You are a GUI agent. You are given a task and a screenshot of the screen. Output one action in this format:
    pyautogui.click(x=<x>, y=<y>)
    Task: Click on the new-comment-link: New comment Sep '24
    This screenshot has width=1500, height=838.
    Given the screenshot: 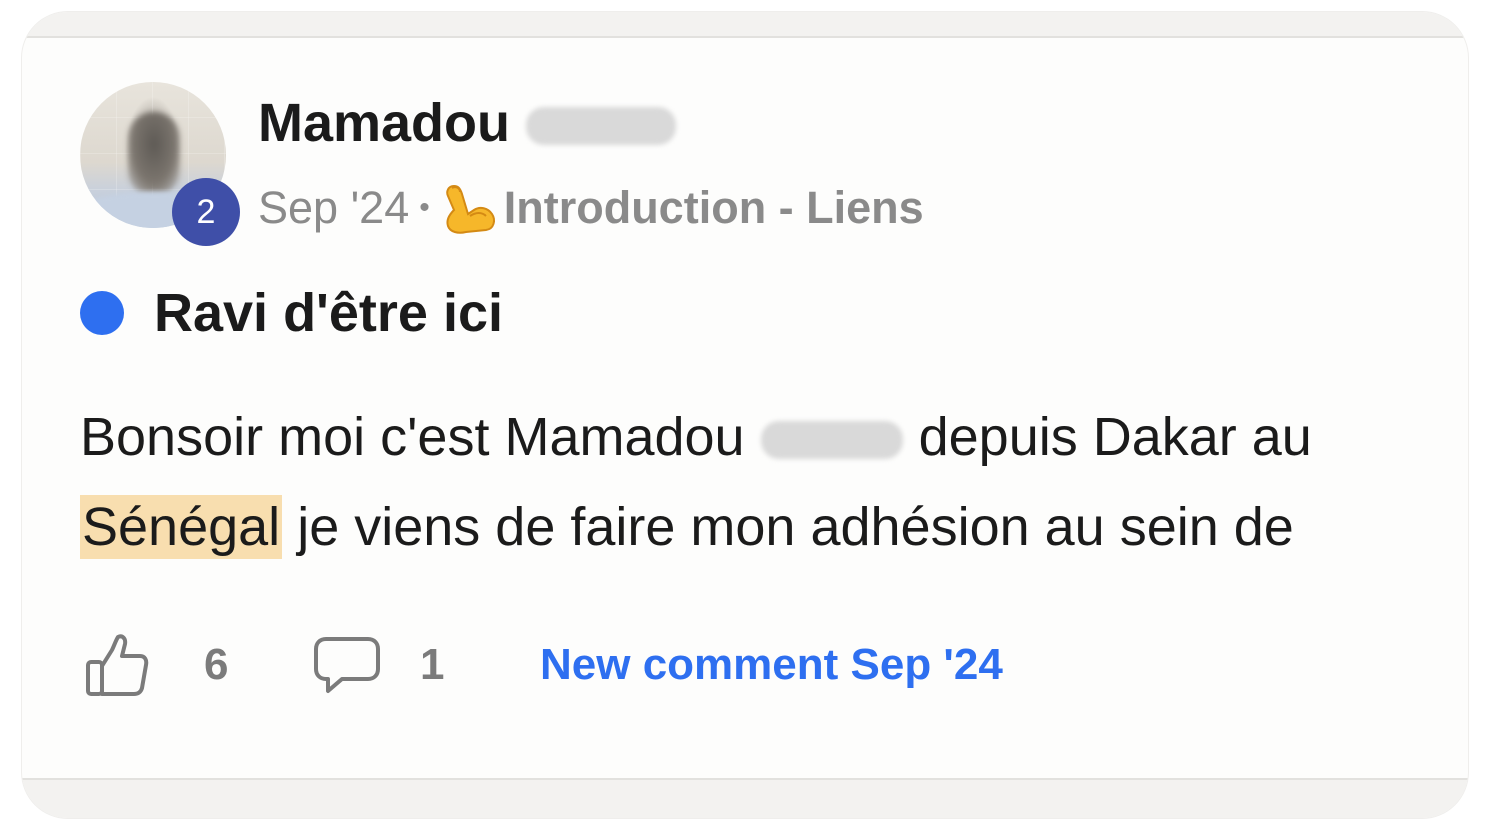 What is the action you would take?
    pyautogui.click(x=771, y=665)
    